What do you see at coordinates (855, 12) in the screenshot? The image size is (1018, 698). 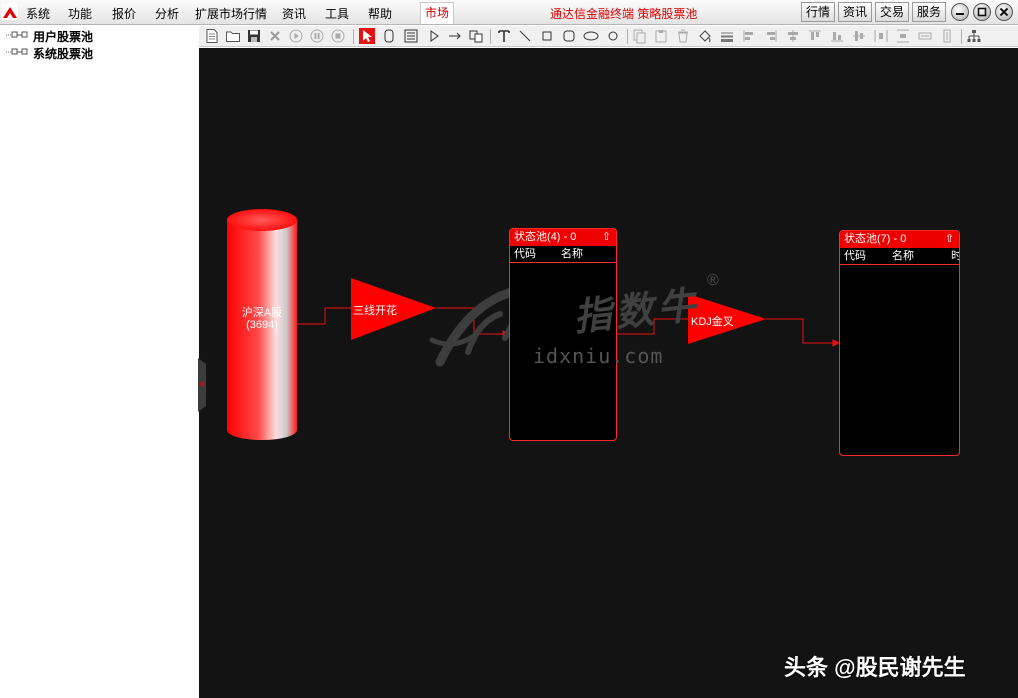 I see `news-button: 资讯` at bounding box center [855, 12].